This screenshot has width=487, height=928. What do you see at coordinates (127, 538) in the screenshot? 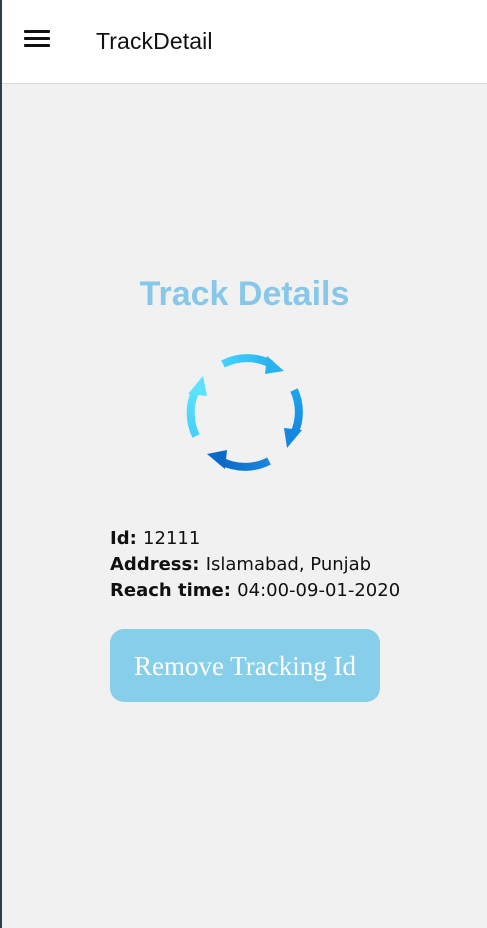
I see `id-label: Id:` at bounding box center [127, 538].